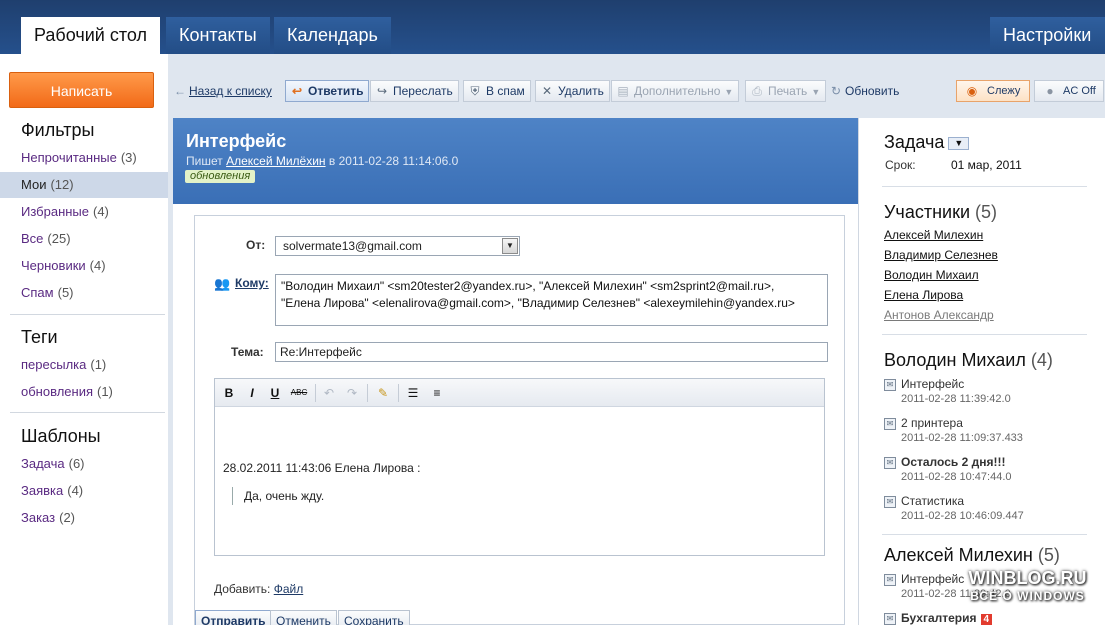 The image size is (1105, 625). Describe the element at coordinates (230, 91) in the screenshot. I see `back-label: Назад к списку` at that location.